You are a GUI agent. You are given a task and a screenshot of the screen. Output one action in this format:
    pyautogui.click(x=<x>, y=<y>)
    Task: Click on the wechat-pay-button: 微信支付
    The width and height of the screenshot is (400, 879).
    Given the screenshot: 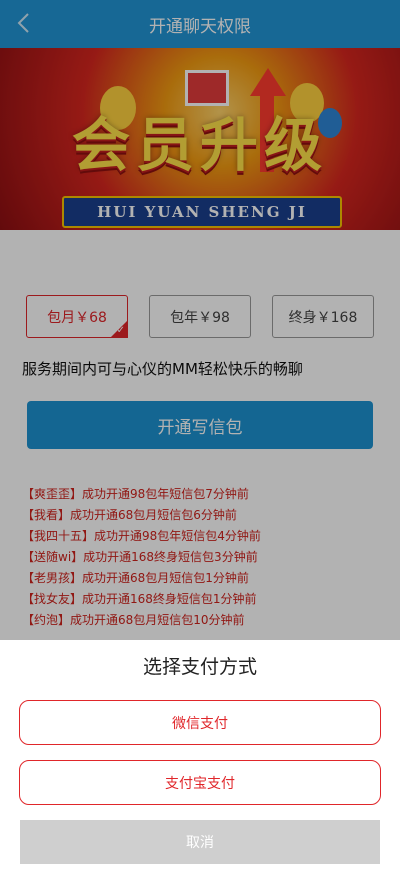 What is the action you would take?
    pyautogui.click(x=200, y=722)
    